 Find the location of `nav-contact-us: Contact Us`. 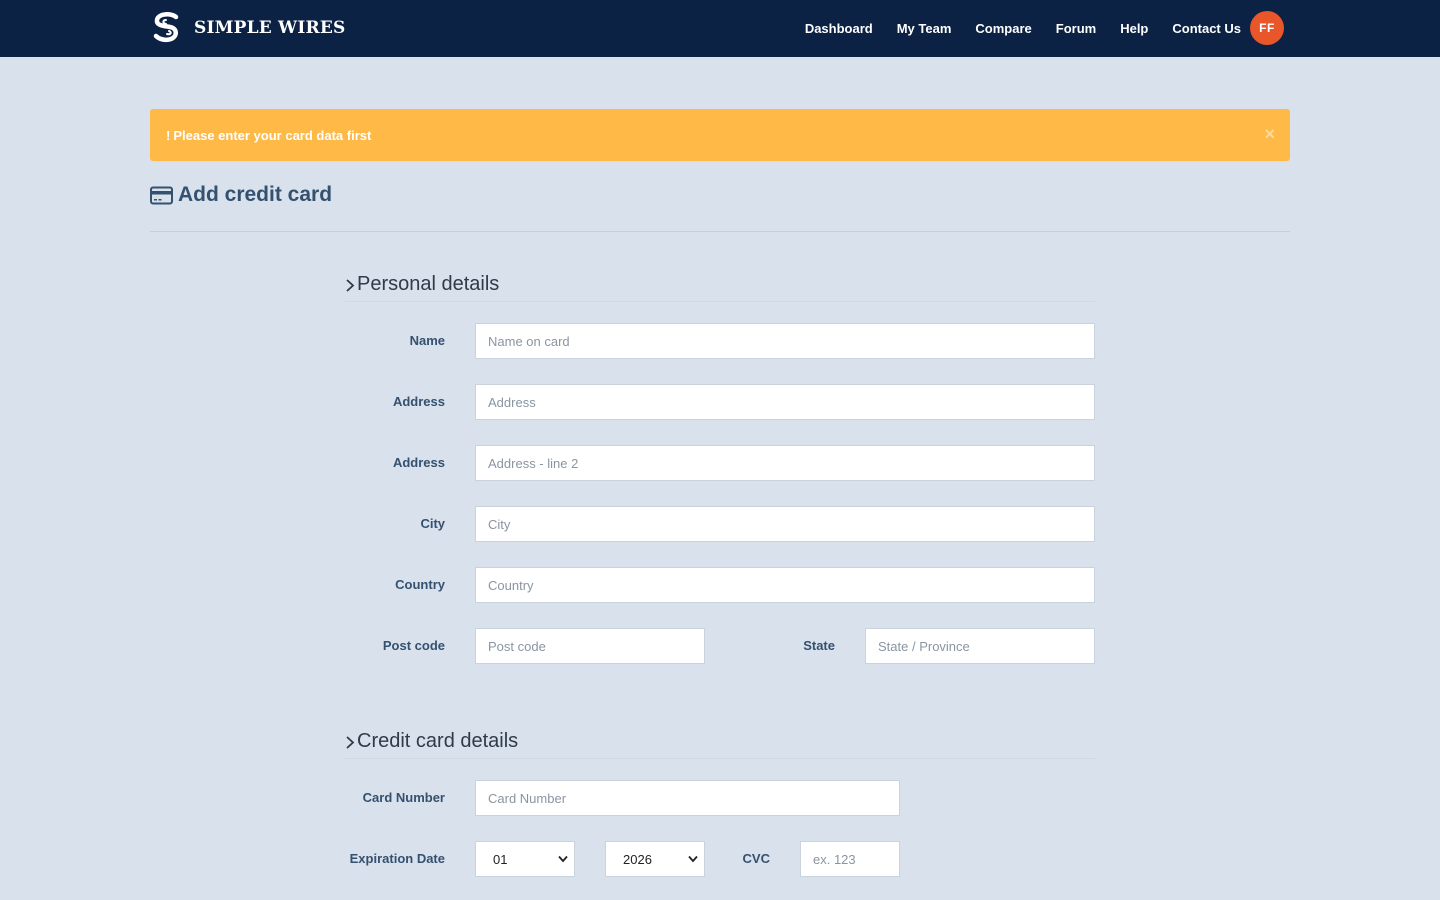

nav-contact-us: Contact Us is located at coordinates (1206, 28).